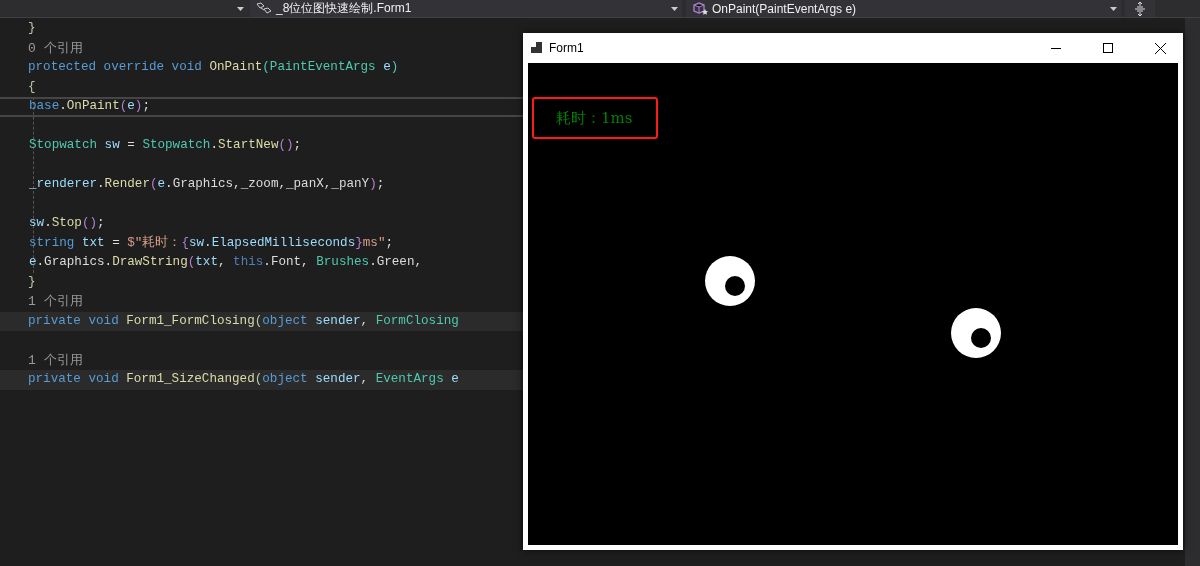  I want to click on reference-count: 0 个引用, so click(55, 48).